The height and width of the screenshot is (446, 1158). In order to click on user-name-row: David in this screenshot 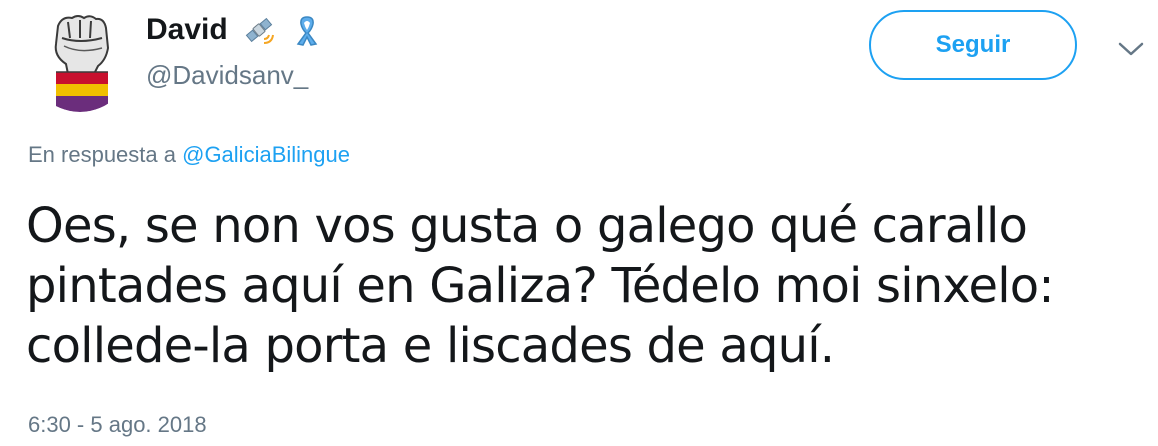, I will do `click(235, 30)`.